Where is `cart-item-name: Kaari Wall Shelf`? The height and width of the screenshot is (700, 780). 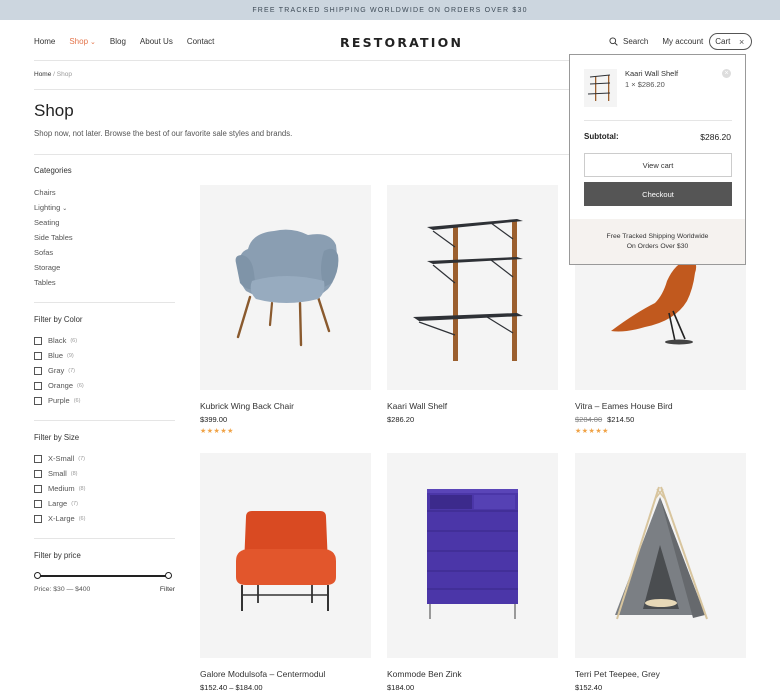
cart-item-name: Kaari Wall Shelf is located at coordinates (651, 73).